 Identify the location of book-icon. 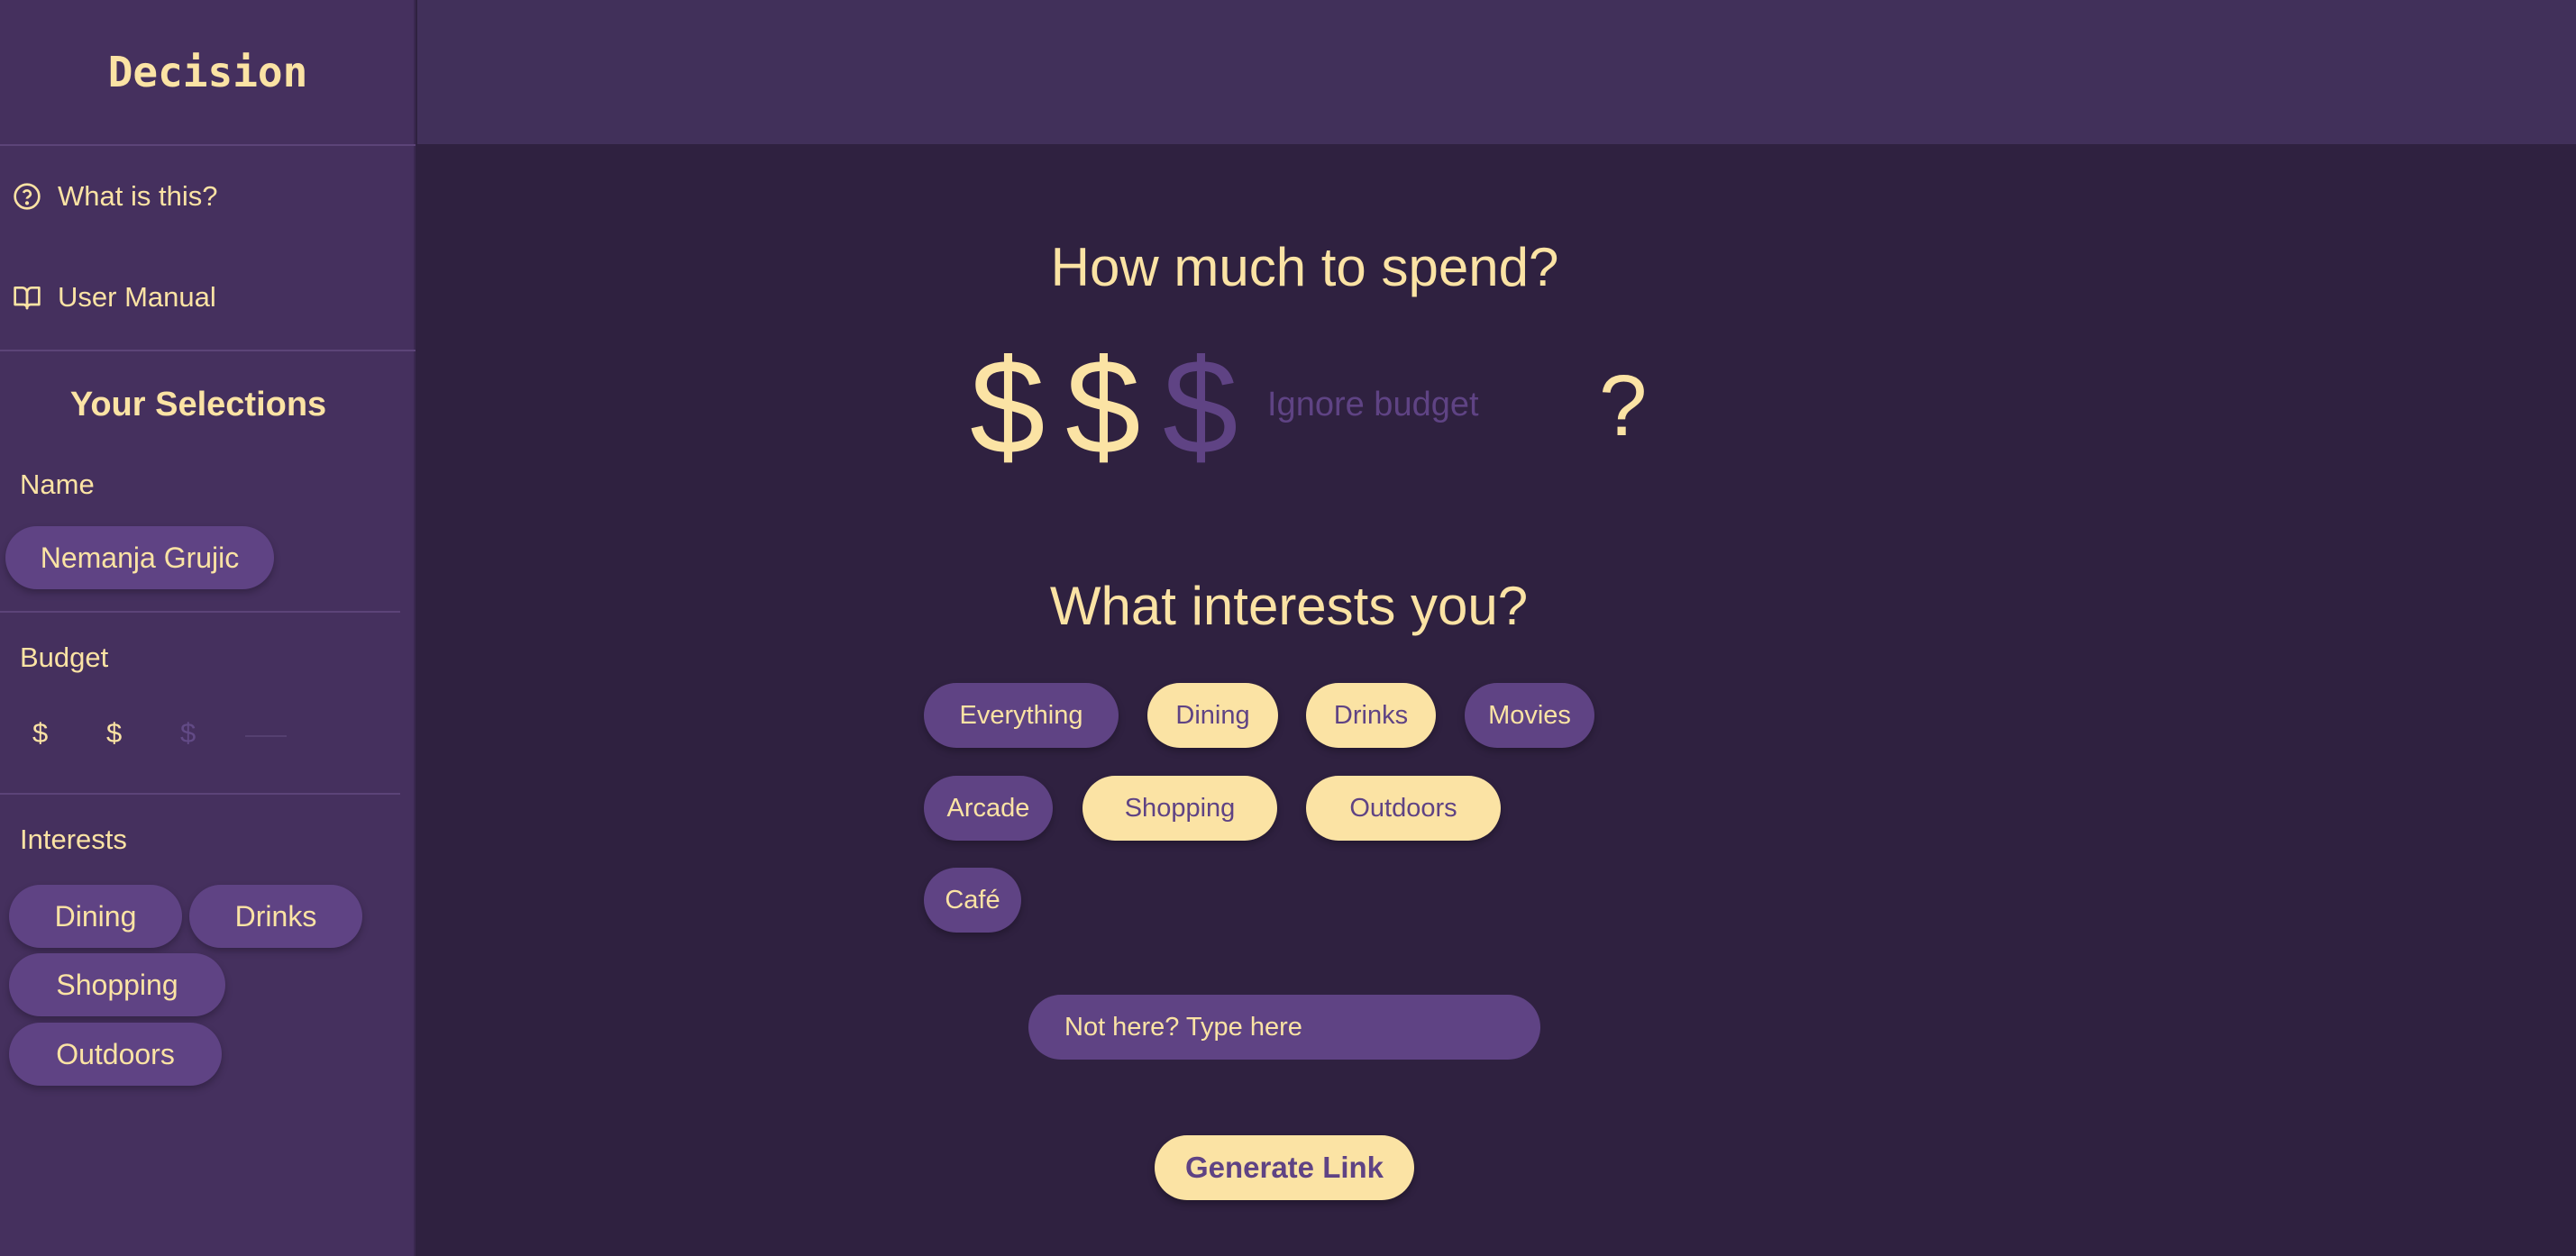
(27, 298).